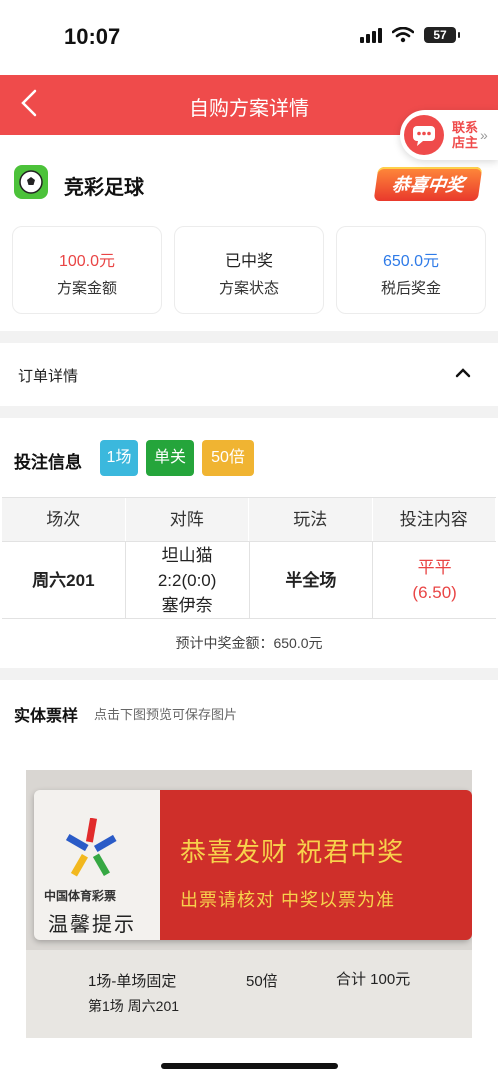  I want to click on ticket-multiplier: 50倍, so click(262, 981).